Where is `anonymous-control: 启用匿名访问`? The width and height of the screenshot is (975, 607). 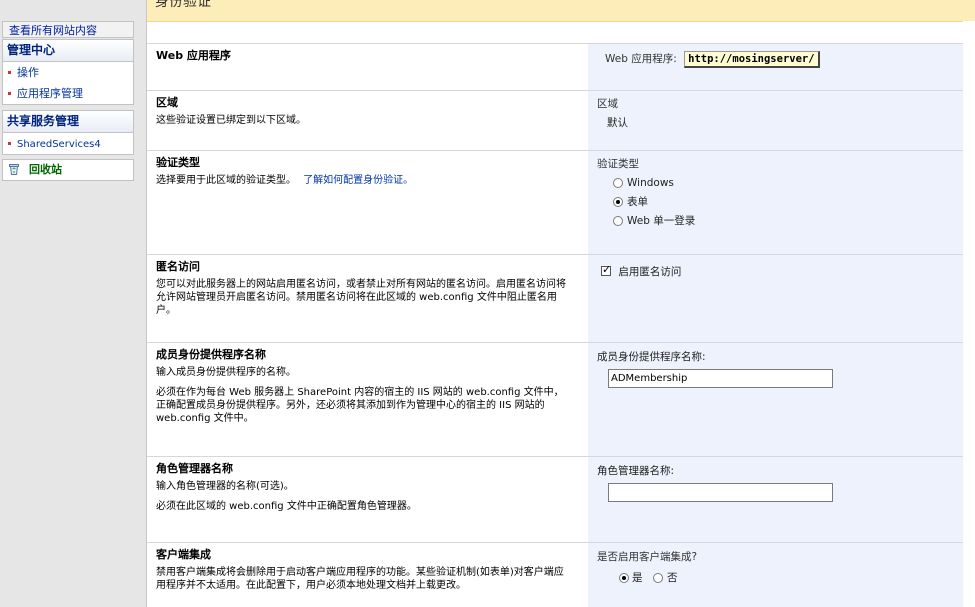 anonymous-control: 启用匿名访问 is located at coordinates (641, 271).